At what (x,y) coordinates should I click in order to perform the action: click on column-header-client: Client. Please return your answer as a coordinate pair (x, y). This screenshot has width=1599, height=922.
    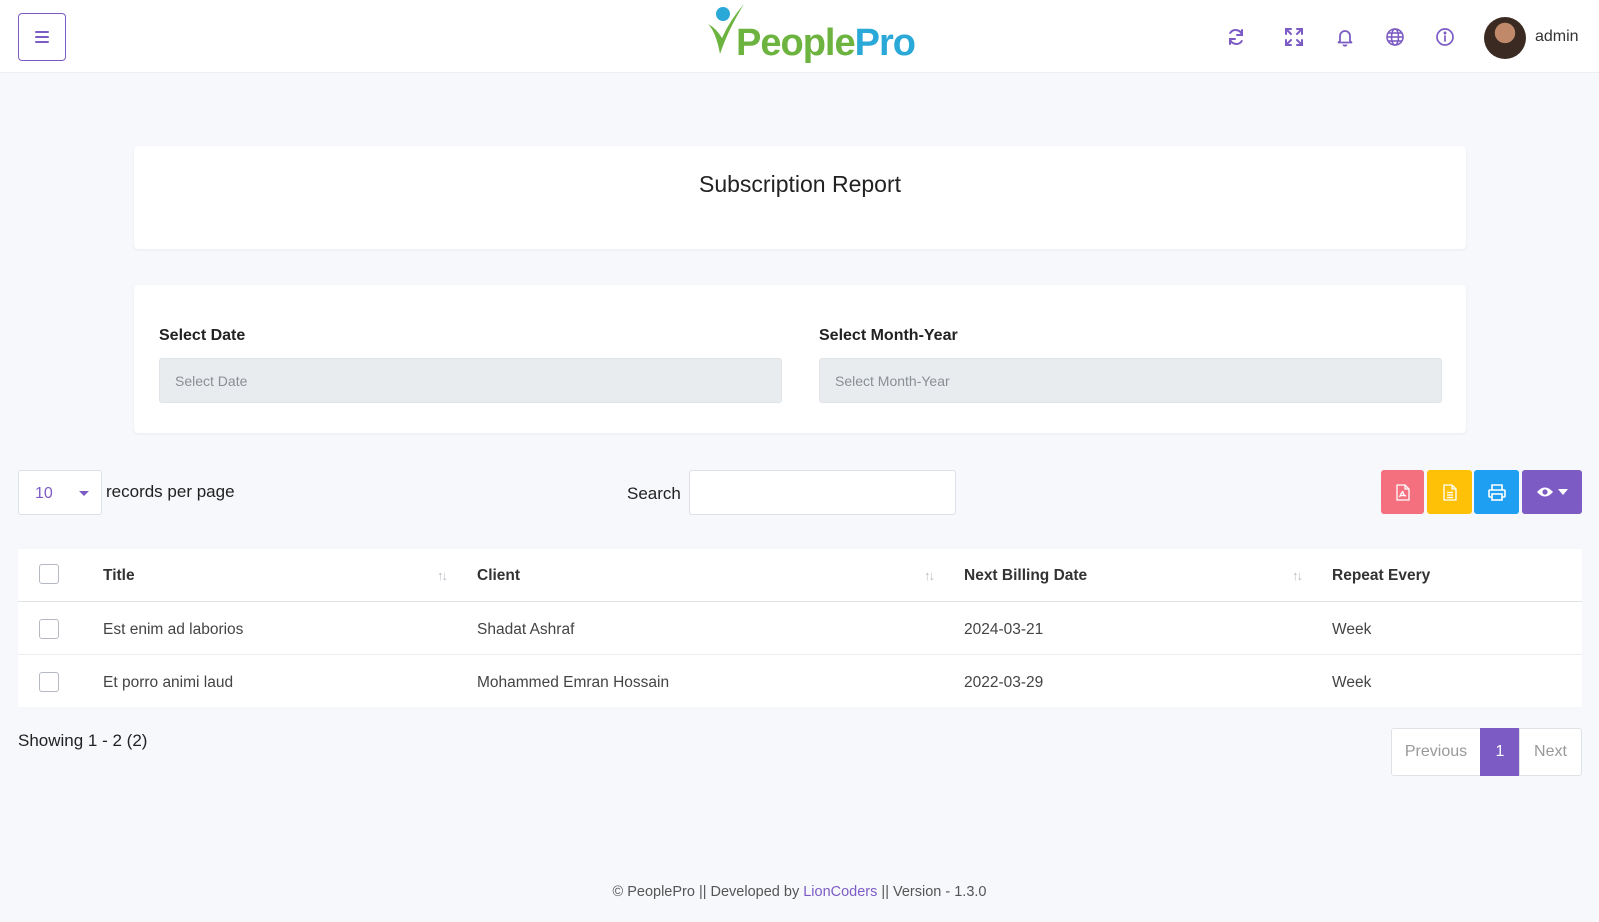
    Looking at the image, I should click on (498, 576).